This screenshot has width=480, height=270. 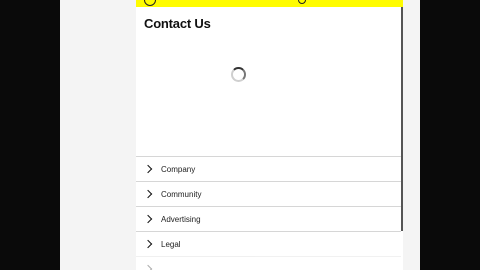 I want to click on menu-item-advertising: Advertising, so click(x=268, y=218).